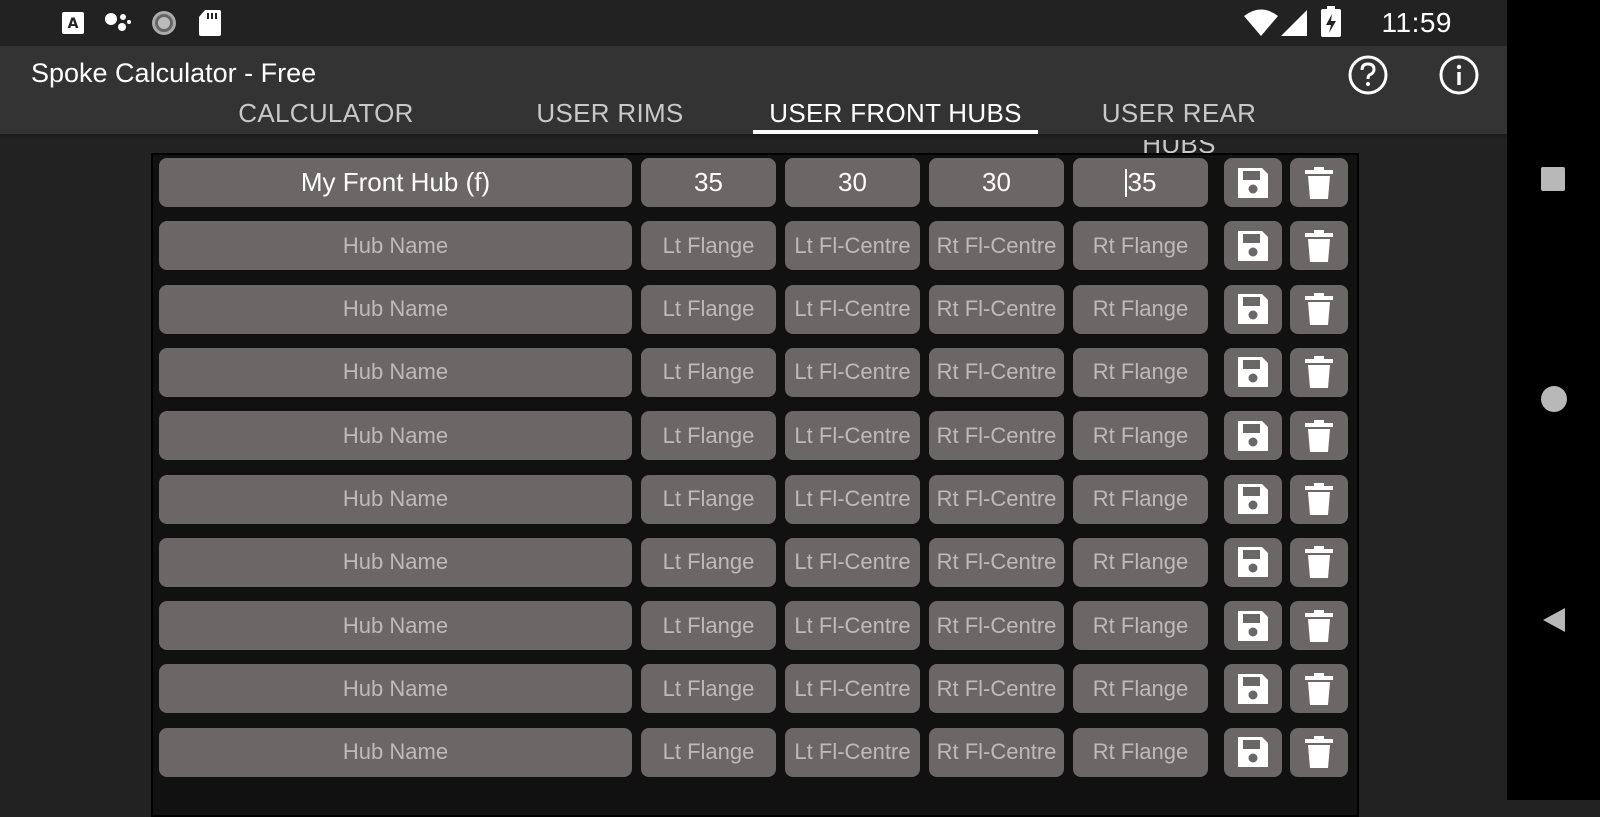  I want to click on rt-flange-field: 35, so click(1140, 182).